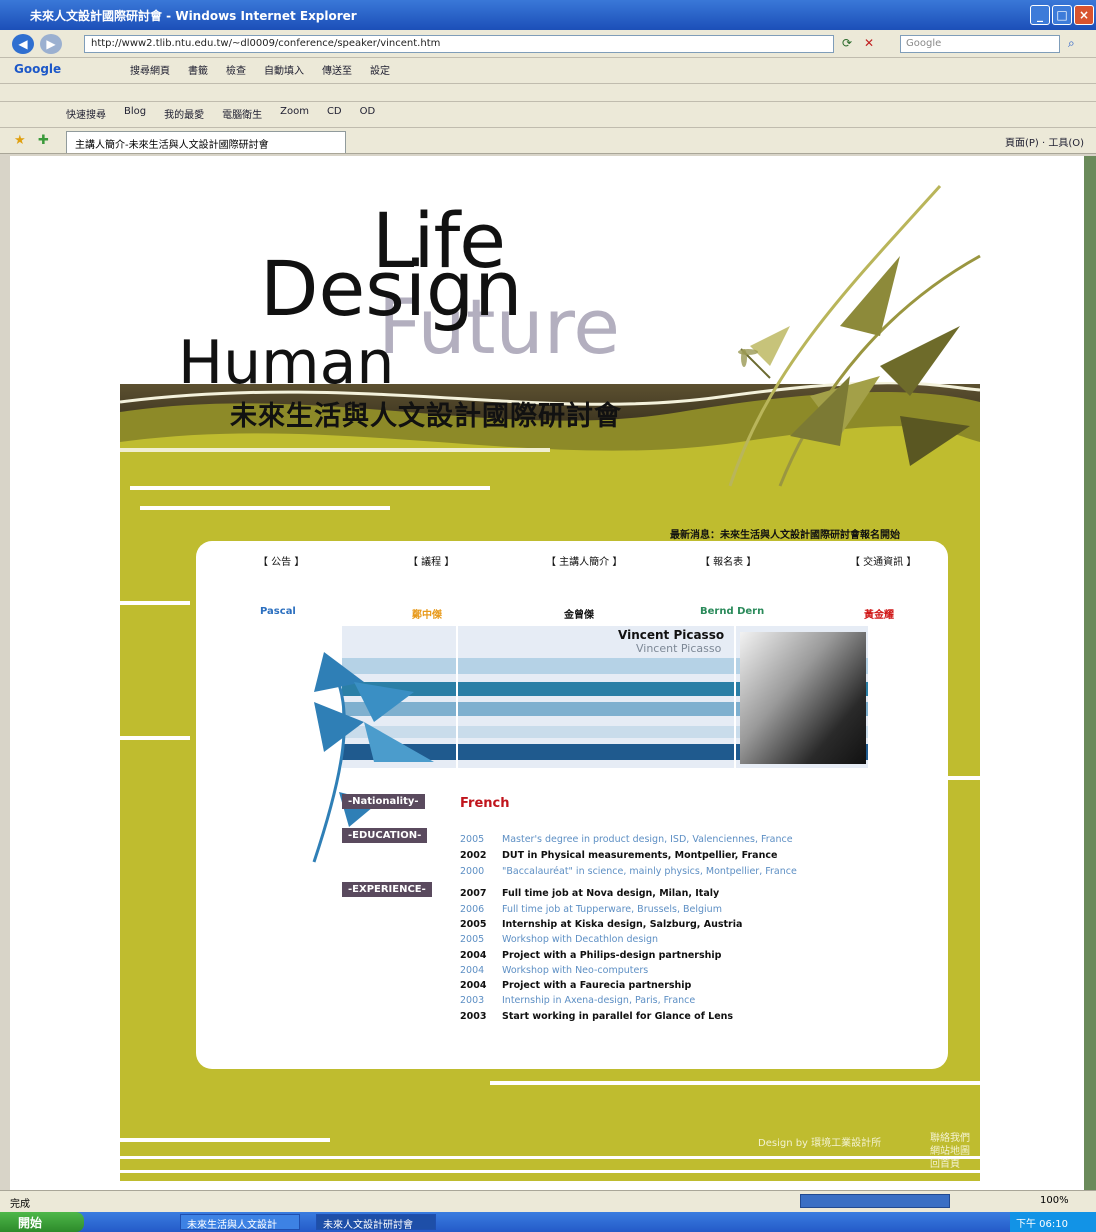 The width and height of the screenshot is (1096, 1232). I want to click on search-icon: ⌕, so click(1071, 43).